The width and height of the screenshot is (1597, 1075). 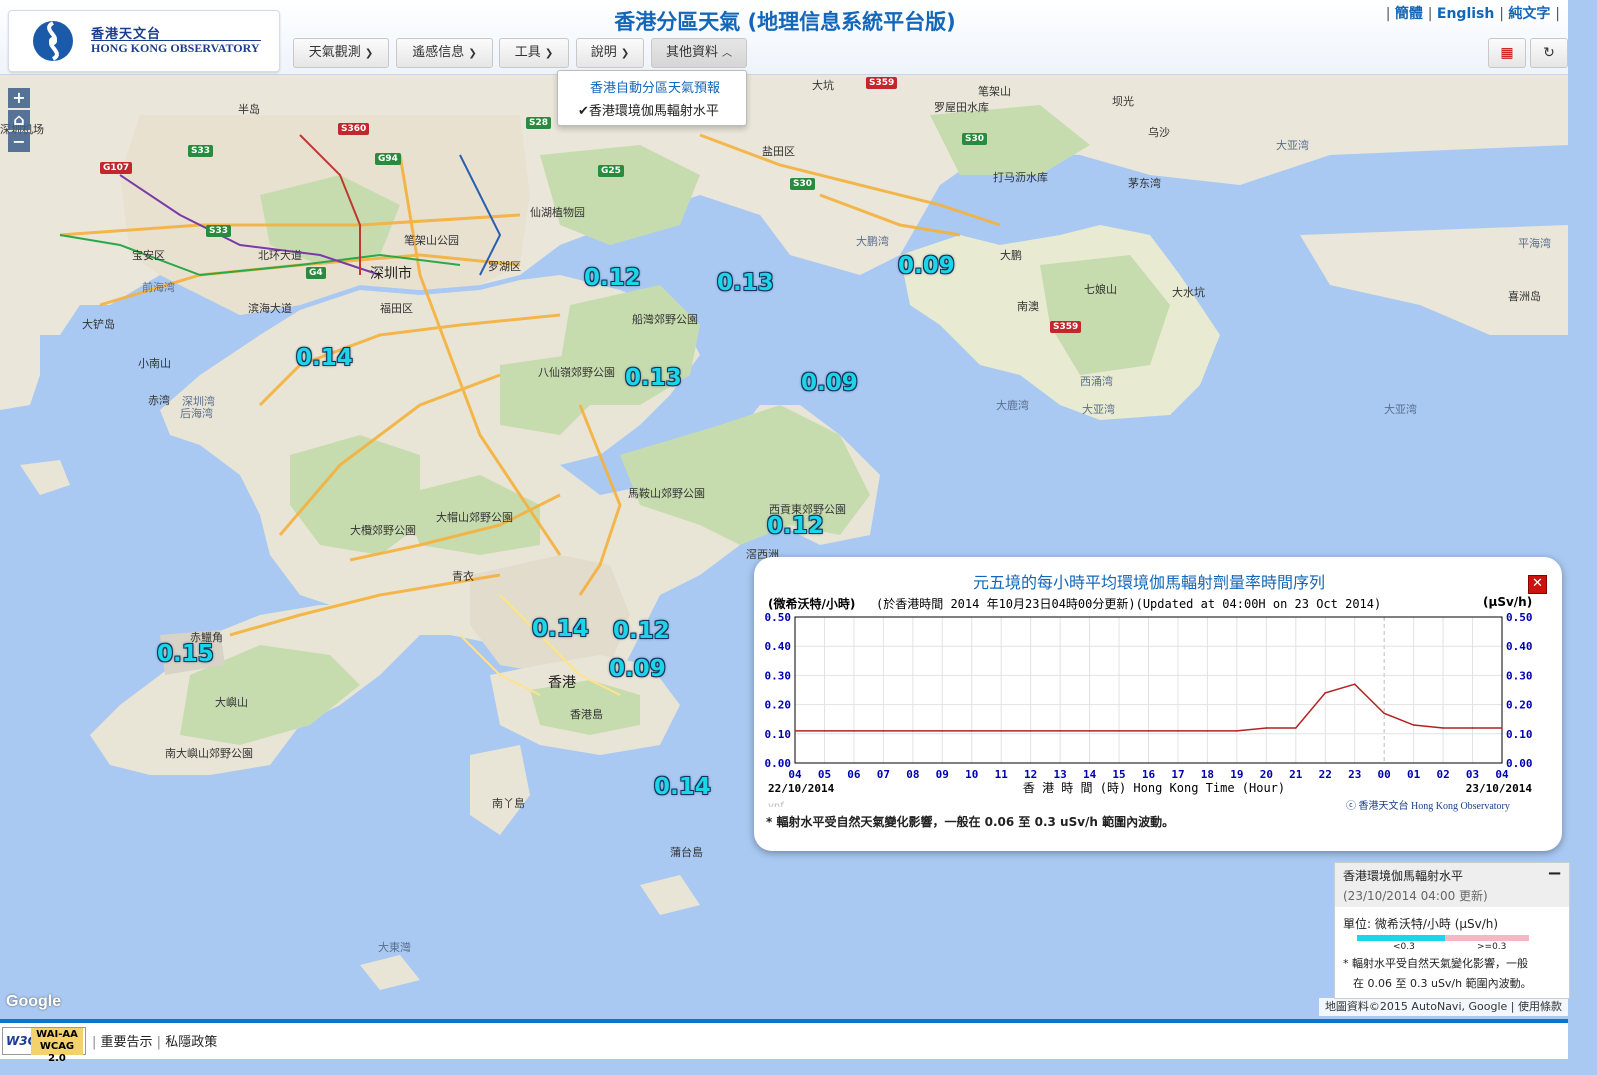 I want to click on lang-link-simplified: 簡體, so click(x=1409, y=14).